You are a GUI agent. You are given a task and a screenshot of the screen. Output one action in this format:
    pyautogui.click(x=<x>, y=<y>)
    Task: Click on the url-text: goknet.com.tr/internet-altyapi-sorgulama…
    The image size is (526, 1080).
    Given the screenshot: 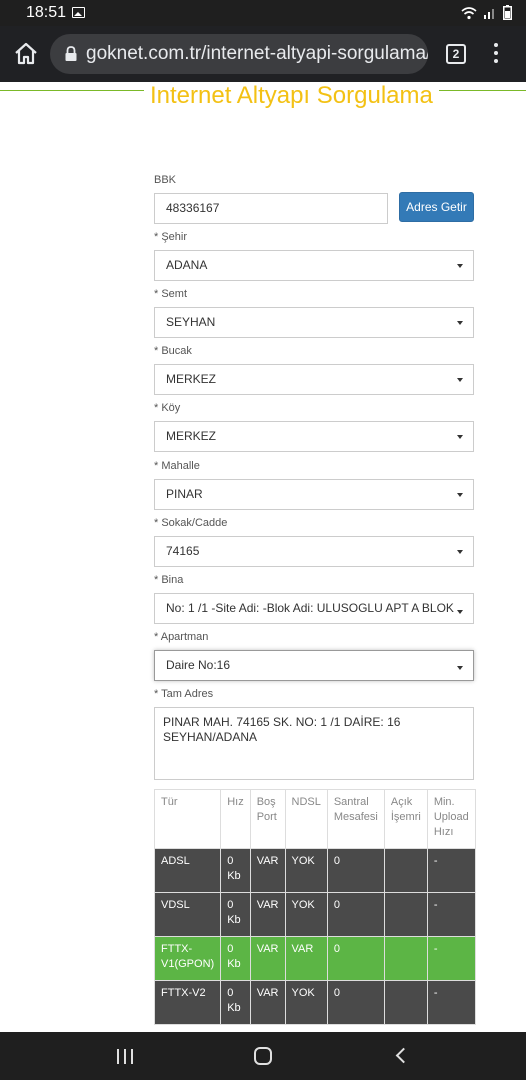 What is the action you would take?
    pyautogui.click(x=257, y=54)
    